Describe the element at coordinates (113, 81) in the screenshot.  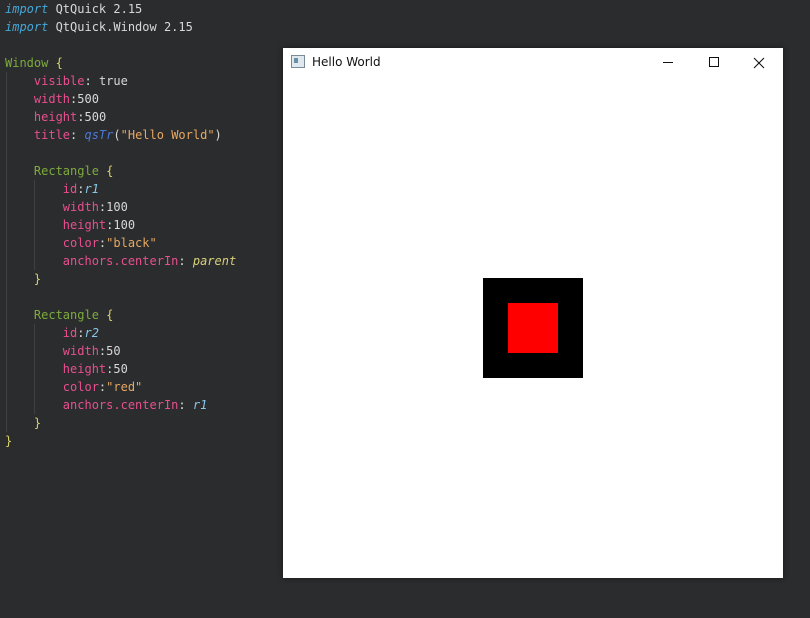
I see `code-token: true` at that location.